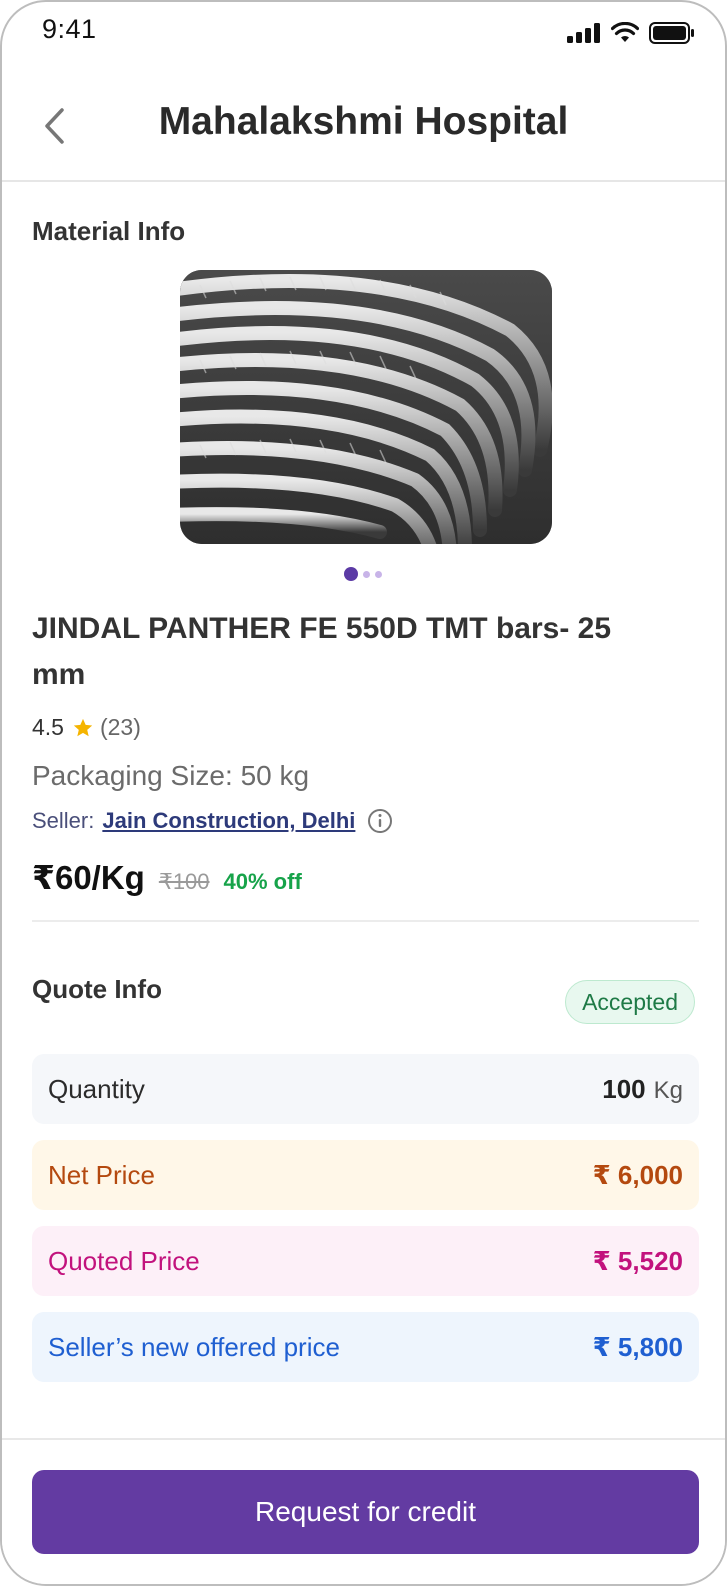 The image size is (727, 1586). What do you see at coordinates (83, 727) in the screenshot?
I see `star-icon` at bounding box center [83, 727].